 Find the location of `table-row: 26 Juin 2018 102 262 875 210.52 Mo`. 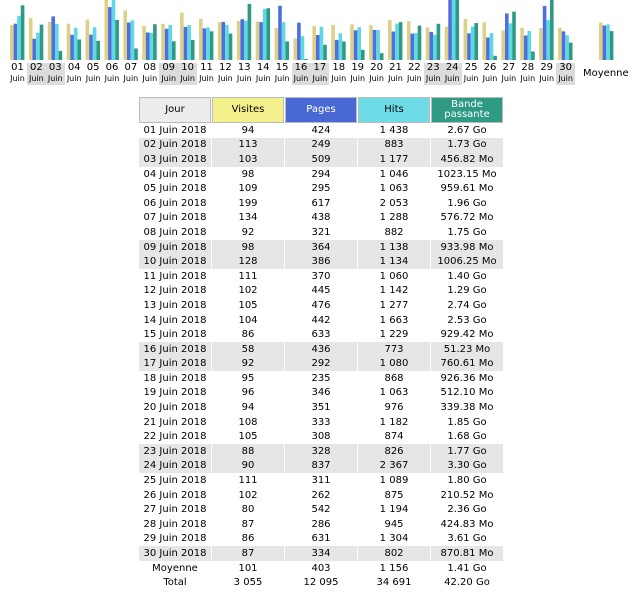

table-row: 26 Juin 2018 102 262 875 210.52 Mo is located at coordinates (321, 495).